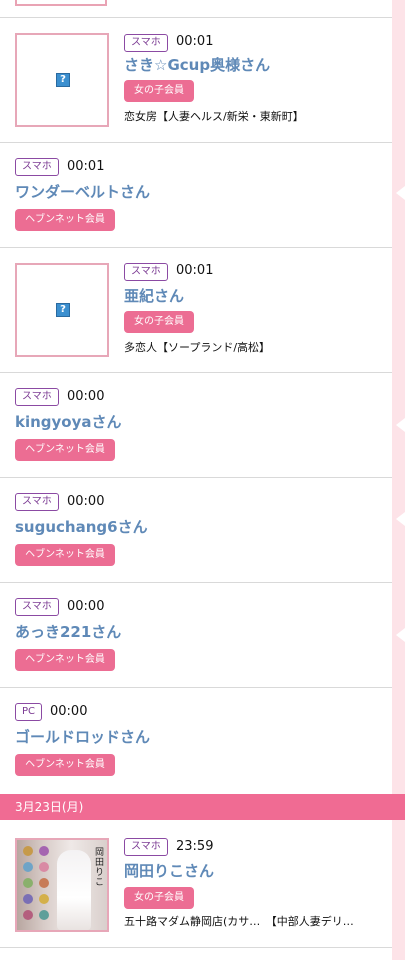  I want to click on list-item: ? スマホ 00:01 亜紀さん 女の子会員 多恋人【ソープランド/高松】, so click(196, 311).